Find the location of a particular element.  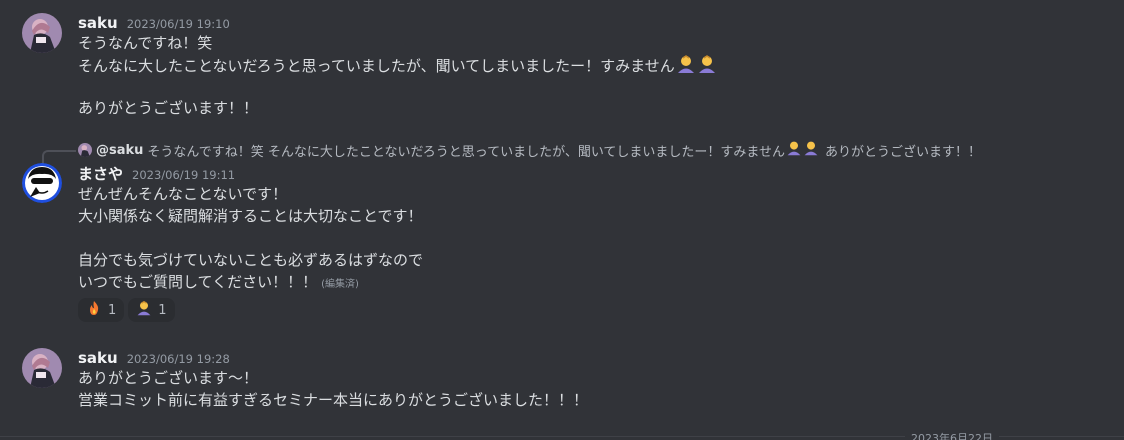

reaction-bow: 1 is located at coordinates (151, 310).